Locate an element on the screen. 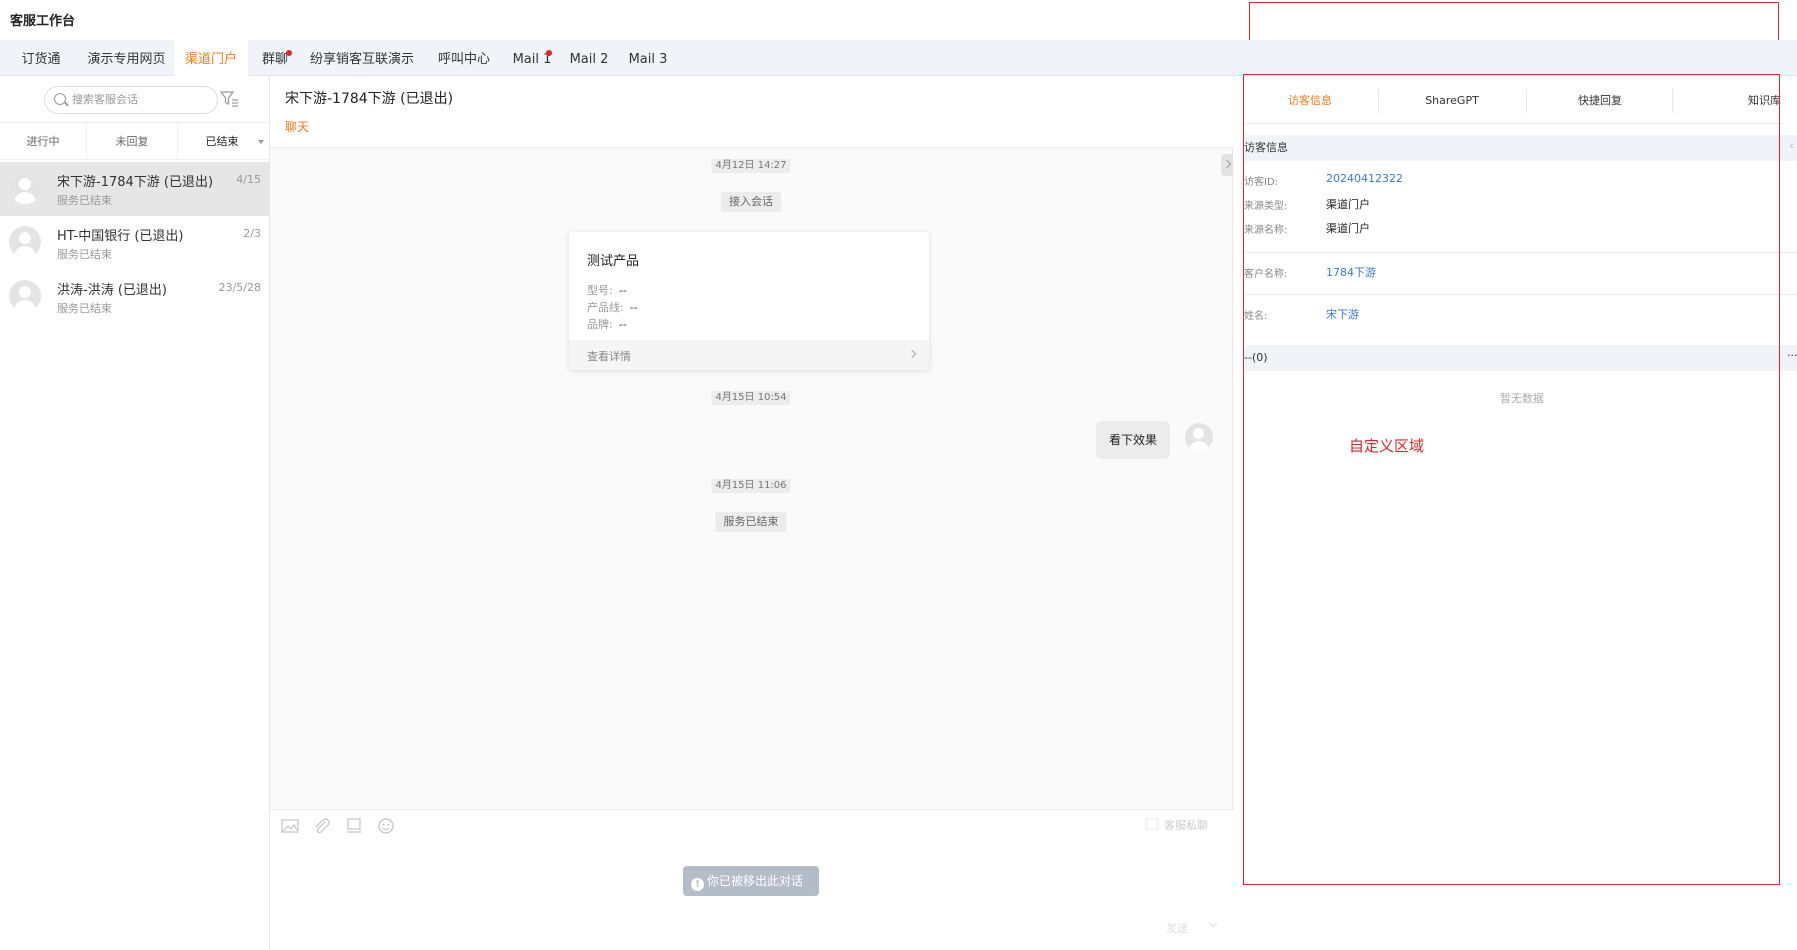  name-label: 姓名: is located at coordinates (1256, 316).